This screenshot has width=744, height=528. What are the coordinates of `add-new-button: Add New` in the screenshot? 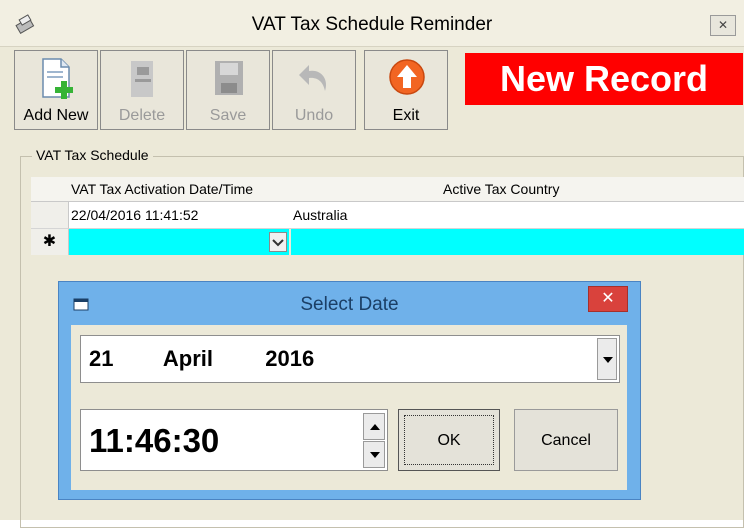 It's located at (56, 90).